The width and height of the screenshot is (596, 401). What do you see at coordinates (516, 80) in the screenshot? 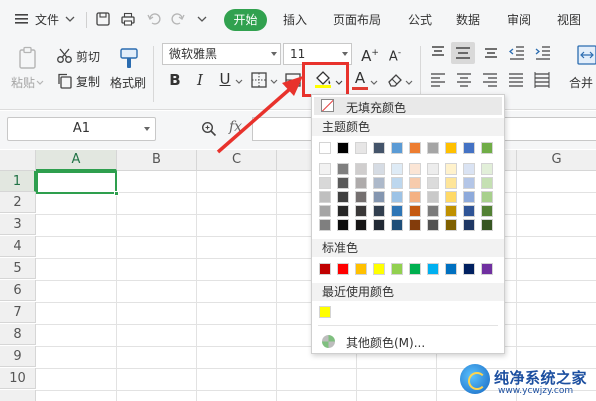
I see `justify-icon` at bounding box center [516, 80].